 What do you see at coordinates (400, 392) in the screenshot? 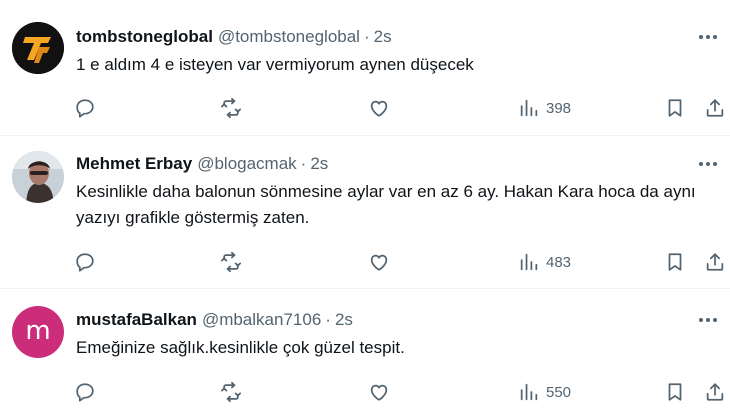
I see `action-bar: 550` at bounding box center [400, 392].